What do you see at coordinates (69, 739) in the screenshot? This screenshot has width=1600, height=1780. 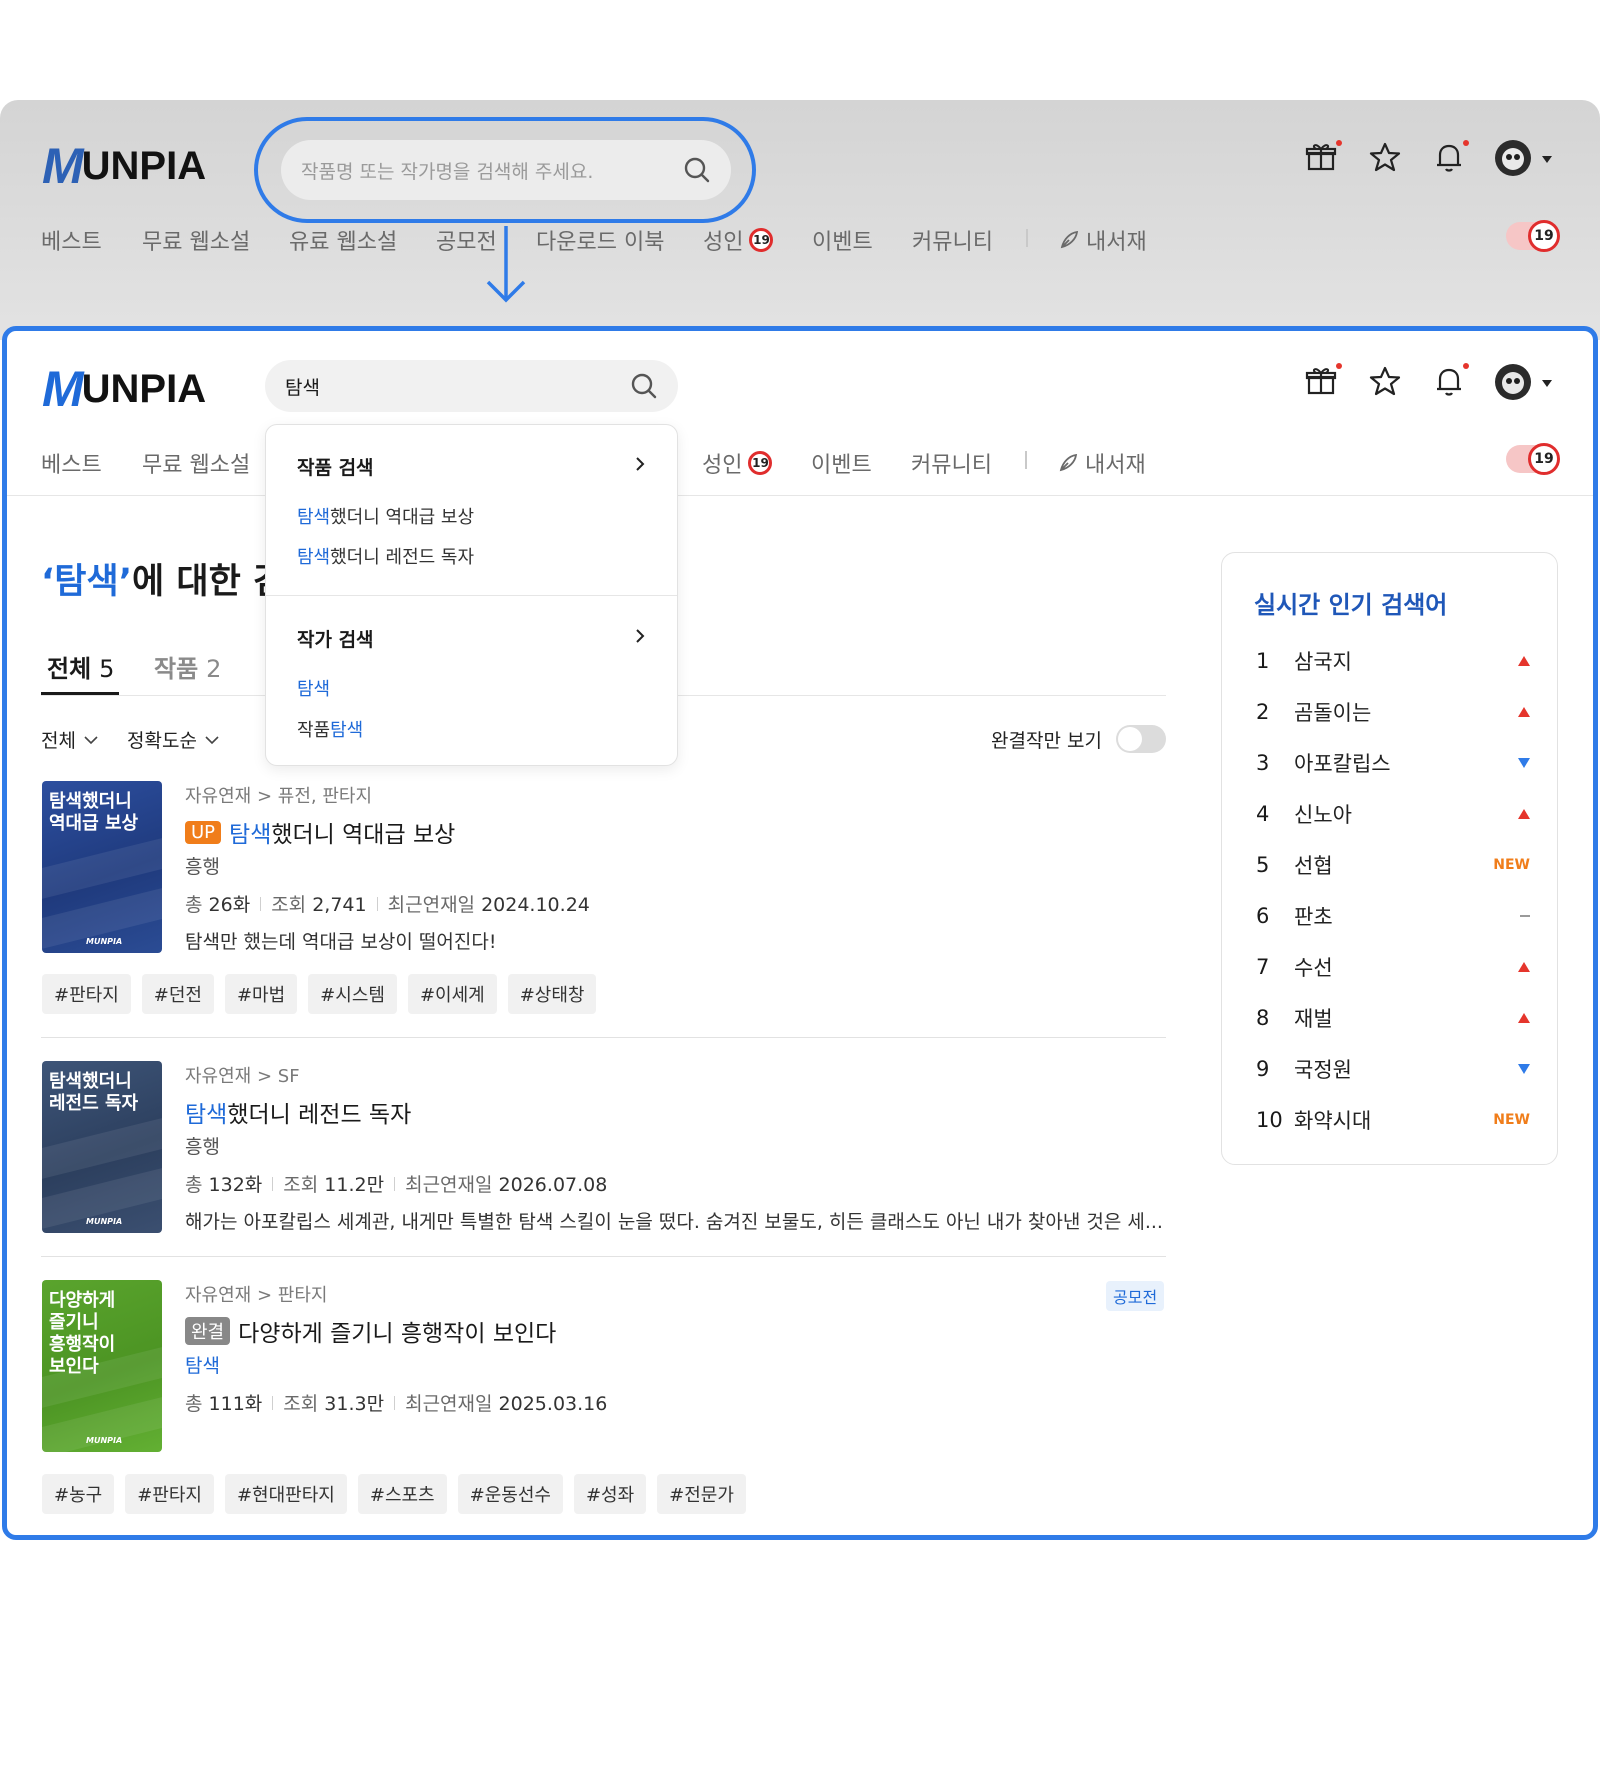 I see `filter-scope: 전체` at bounding box center [69, 739].